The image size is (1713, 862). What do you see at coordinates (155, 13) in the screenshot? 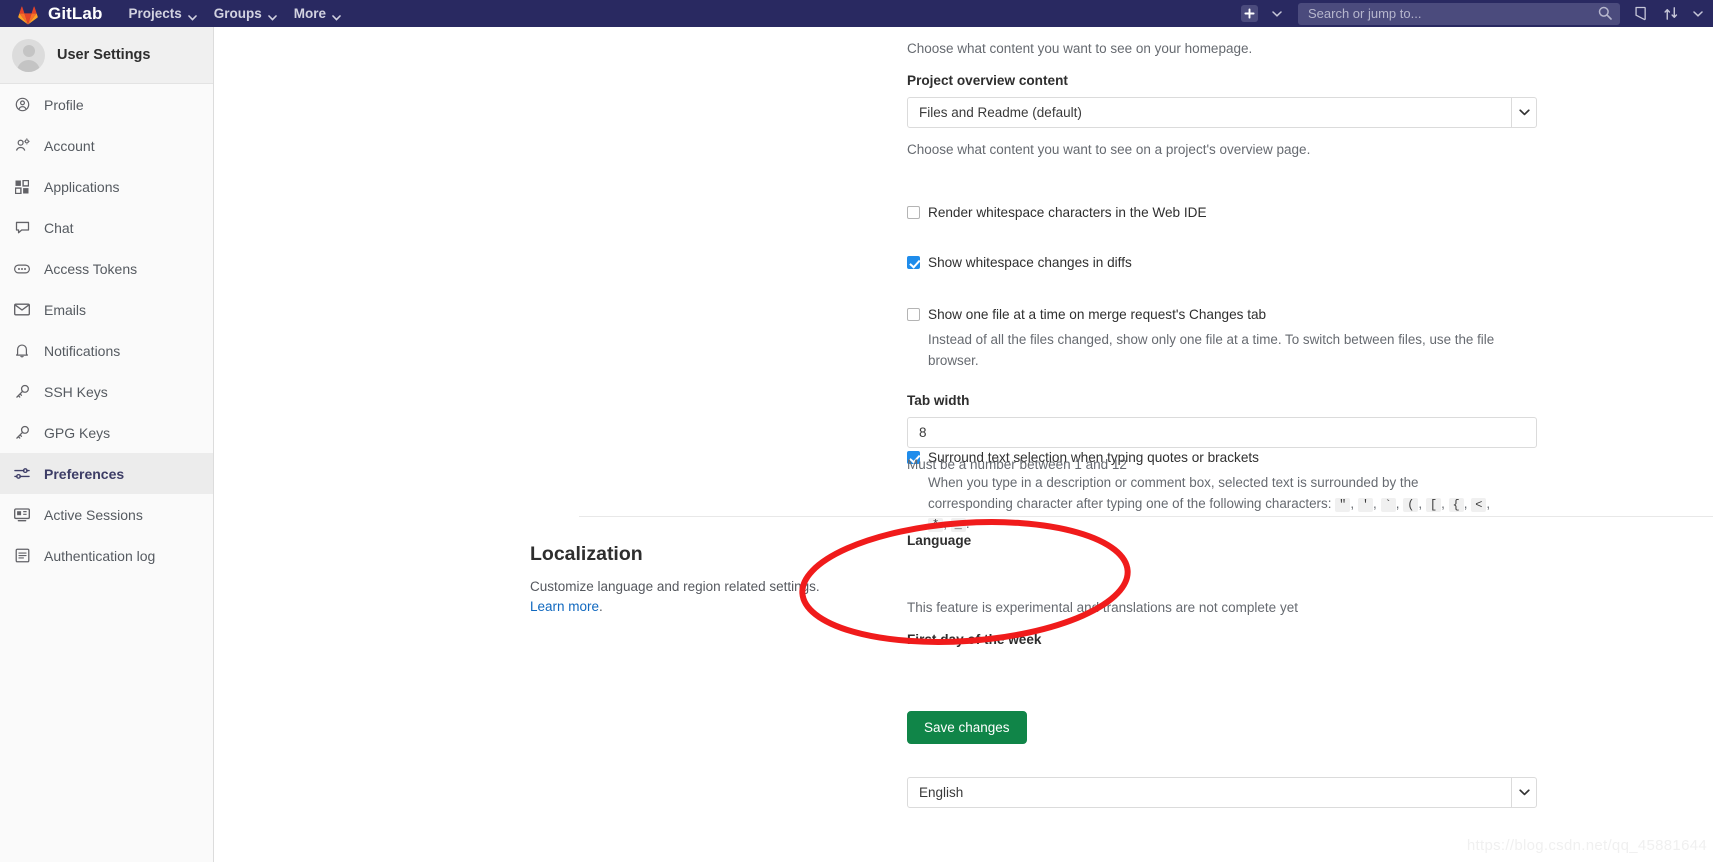
I see `nav-projects-label: Projects` at bounding box center [155, 13].